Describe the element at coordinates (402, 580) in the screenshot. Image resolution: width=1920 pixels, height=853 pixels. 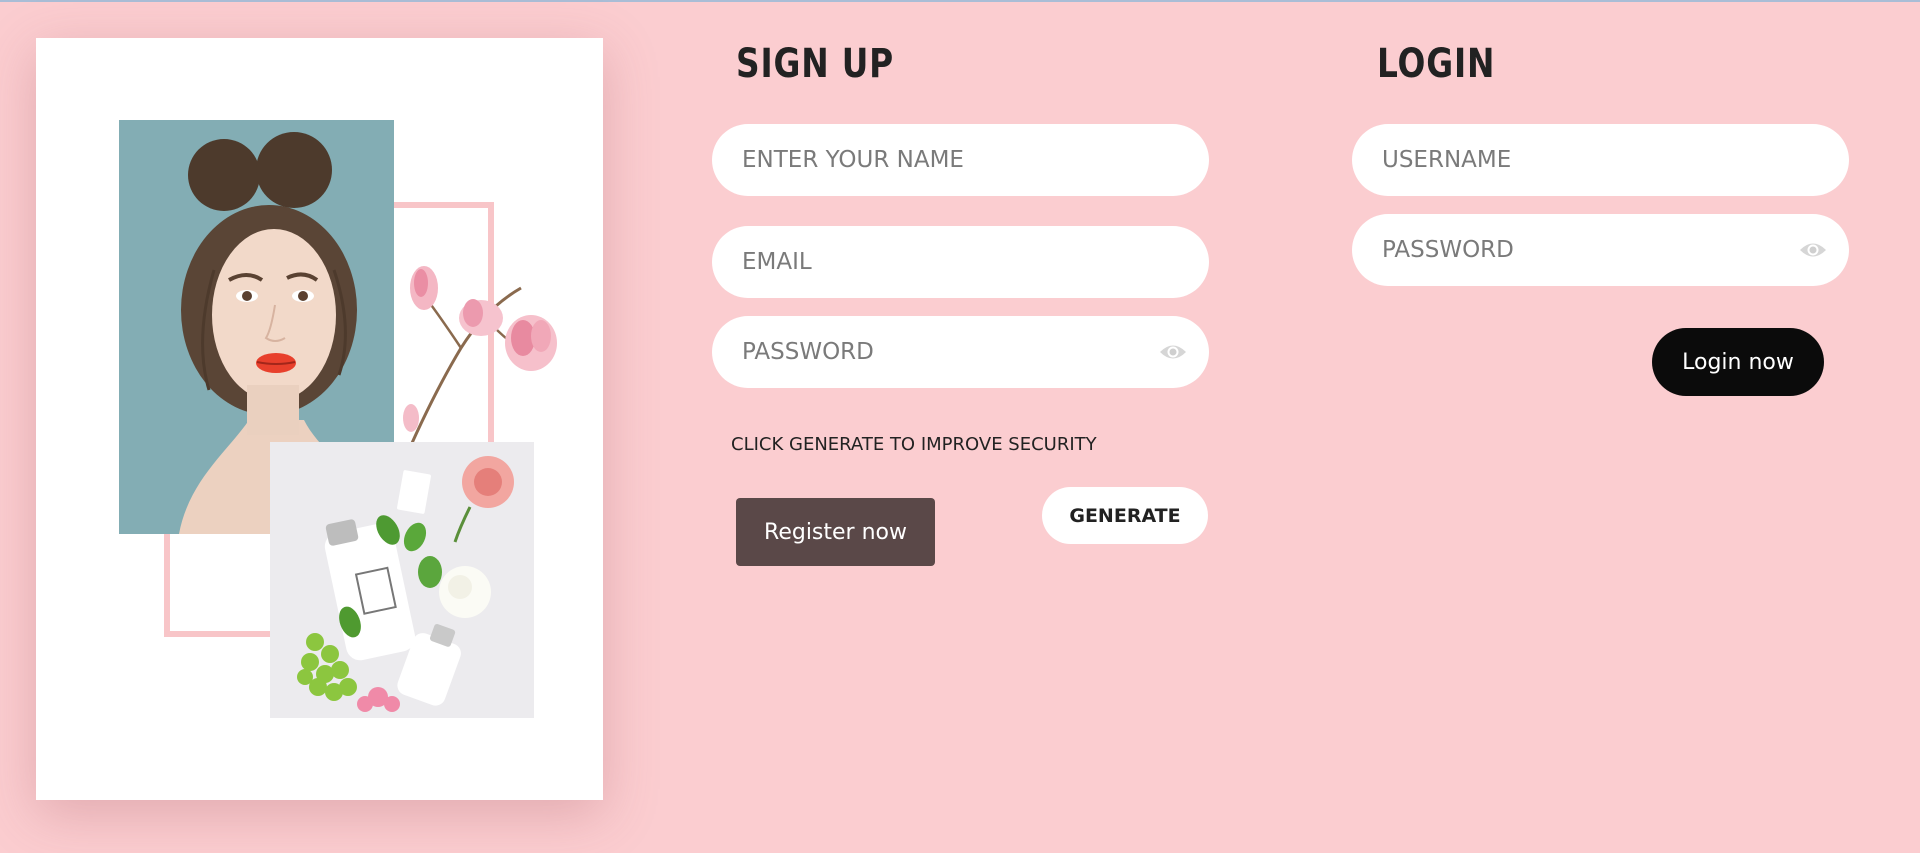
I see `product-flatlay-image` at that location.